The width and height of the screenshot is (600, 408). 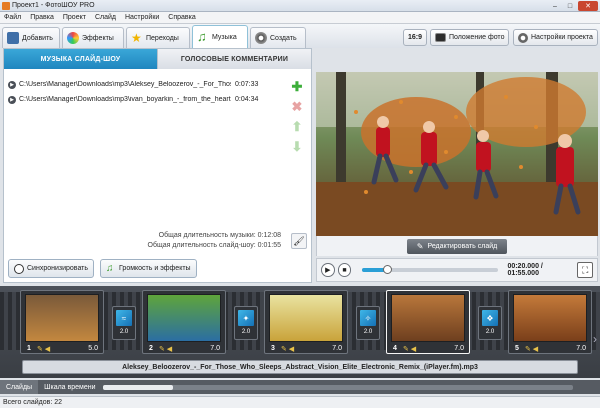 I want to click on transition-4: ❖ 2.0, so click(x=490, y=323).